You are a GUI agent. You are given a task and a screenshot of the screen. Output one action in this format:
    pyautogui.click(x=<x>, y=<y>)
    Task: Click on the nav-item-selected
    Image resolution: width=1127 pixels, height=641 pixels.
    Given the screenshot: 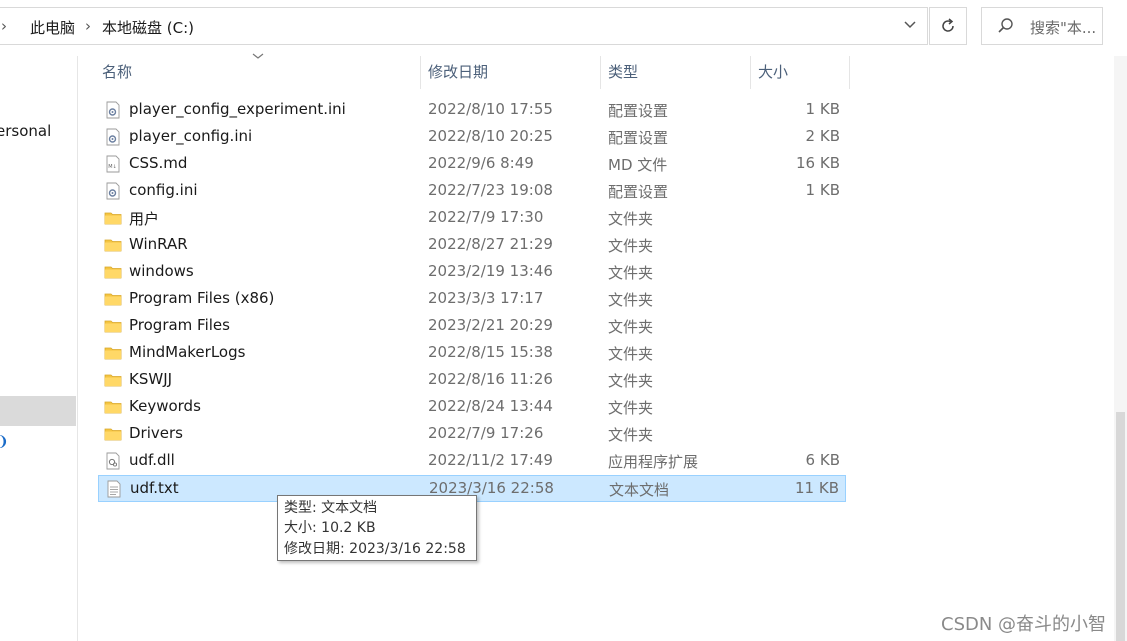 What is the action you would take?
    pyautogui.click(x=38, y=411)
    